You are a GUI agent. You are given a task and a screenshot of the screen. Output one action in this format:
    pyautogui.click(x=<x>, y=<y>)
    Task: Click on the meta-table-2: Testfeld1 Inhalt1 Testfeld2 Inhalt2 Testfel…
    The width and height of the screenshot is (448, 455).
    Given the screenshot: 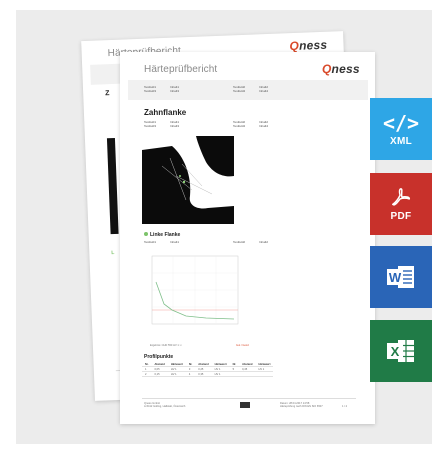 What is the action you would take?
    pyautogui.click(x=206, y=124)
    